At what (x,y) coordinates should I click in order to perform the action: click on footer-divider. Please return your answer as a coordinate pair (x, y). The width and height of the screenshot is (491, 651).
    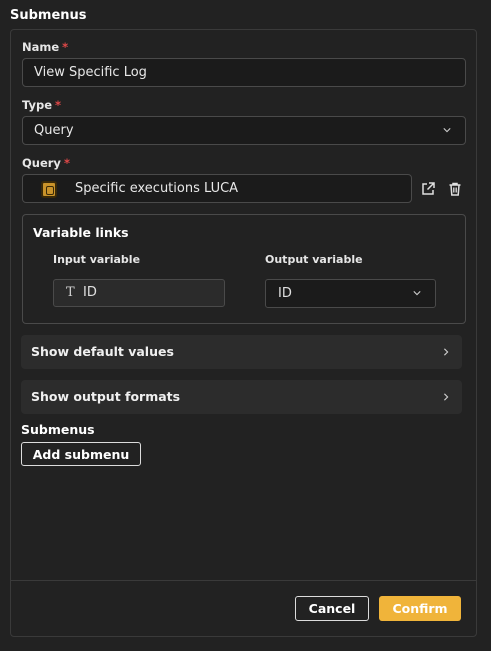
    Looking at the image, I should click on (243, 580).